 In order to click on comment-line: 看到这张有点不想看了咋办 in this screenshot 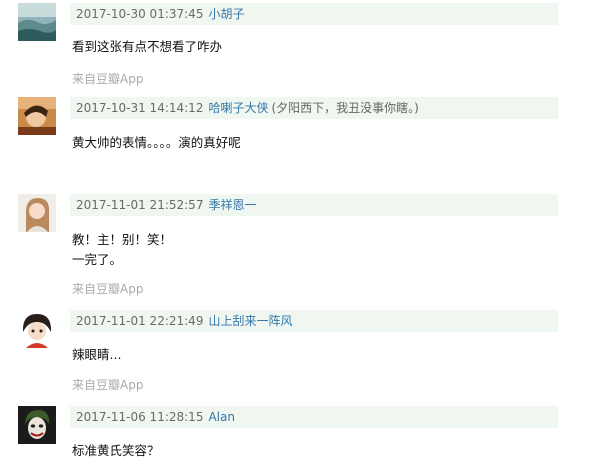, I will do `click(147, 46)`.